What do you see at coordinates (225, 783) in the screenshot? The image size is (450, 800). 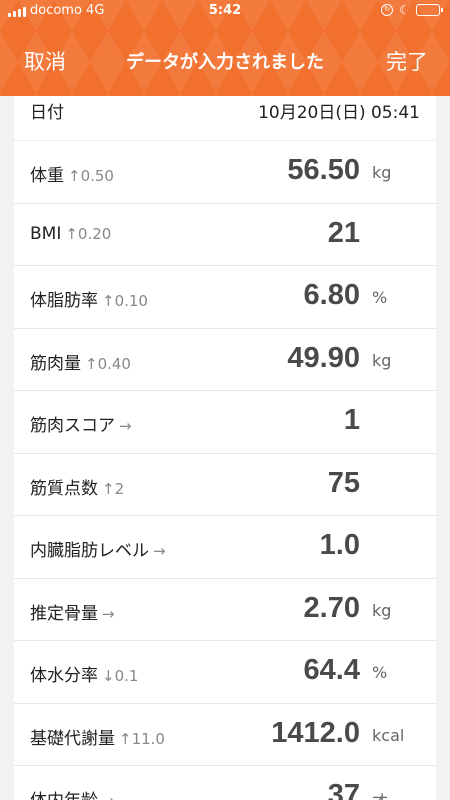 I see `metric-row-body-age: 体内年齢→ 37 才` at bounding box center [225, 783].